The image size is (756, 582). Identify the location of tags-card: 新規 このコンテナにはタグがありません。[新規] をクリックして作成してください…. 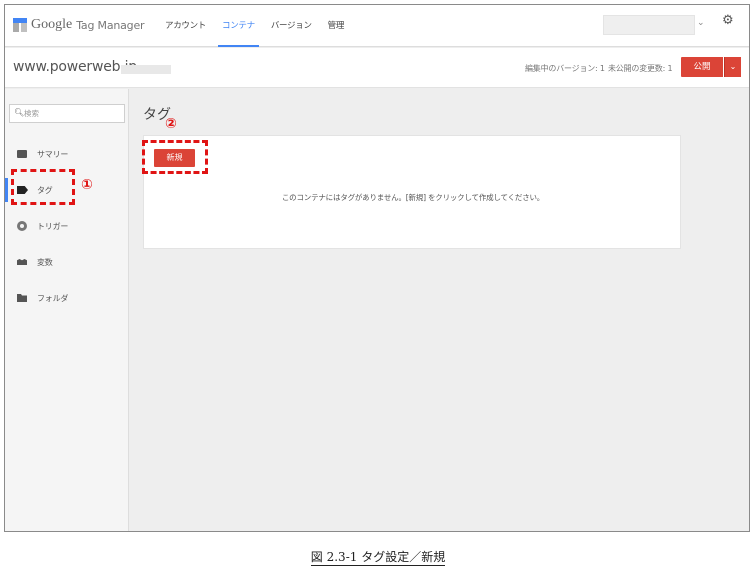
(412, 192).